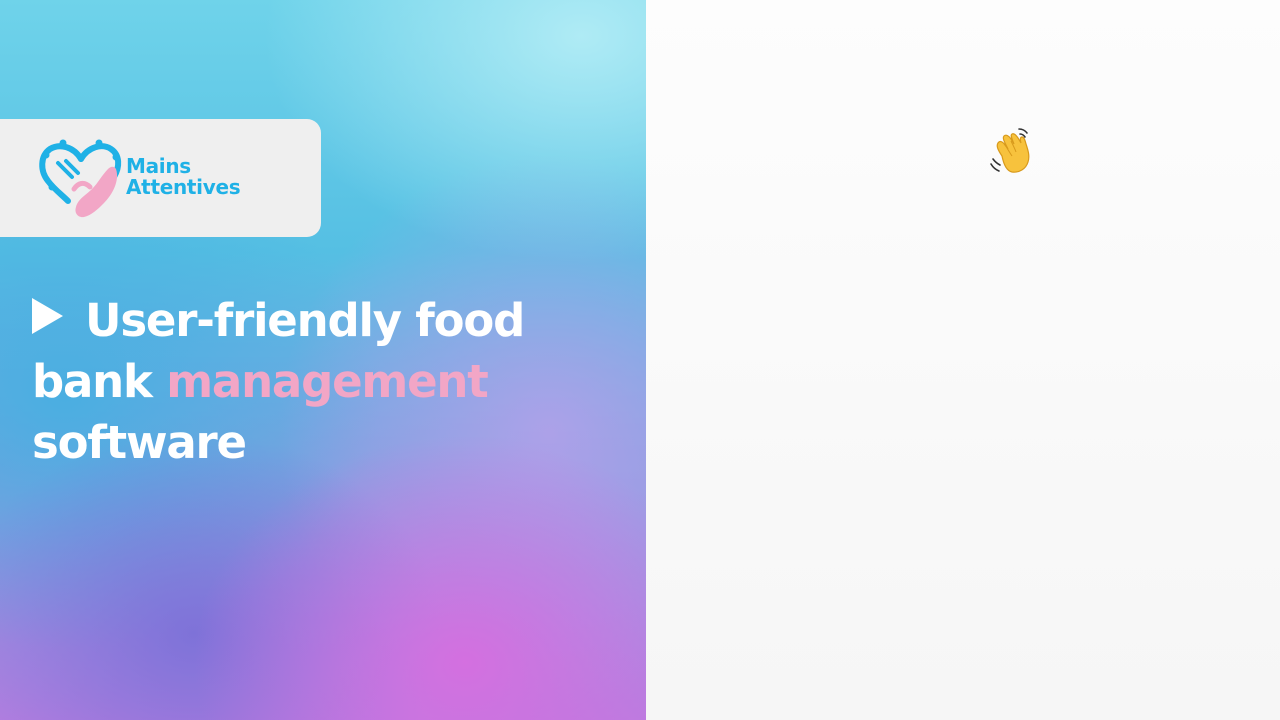 This screenshot has width=1280, height=720. What do you see at coordinates (183, 187) in the screenshot?
I see `logo-line-2: Attentives` at bounding box center [183, 187].